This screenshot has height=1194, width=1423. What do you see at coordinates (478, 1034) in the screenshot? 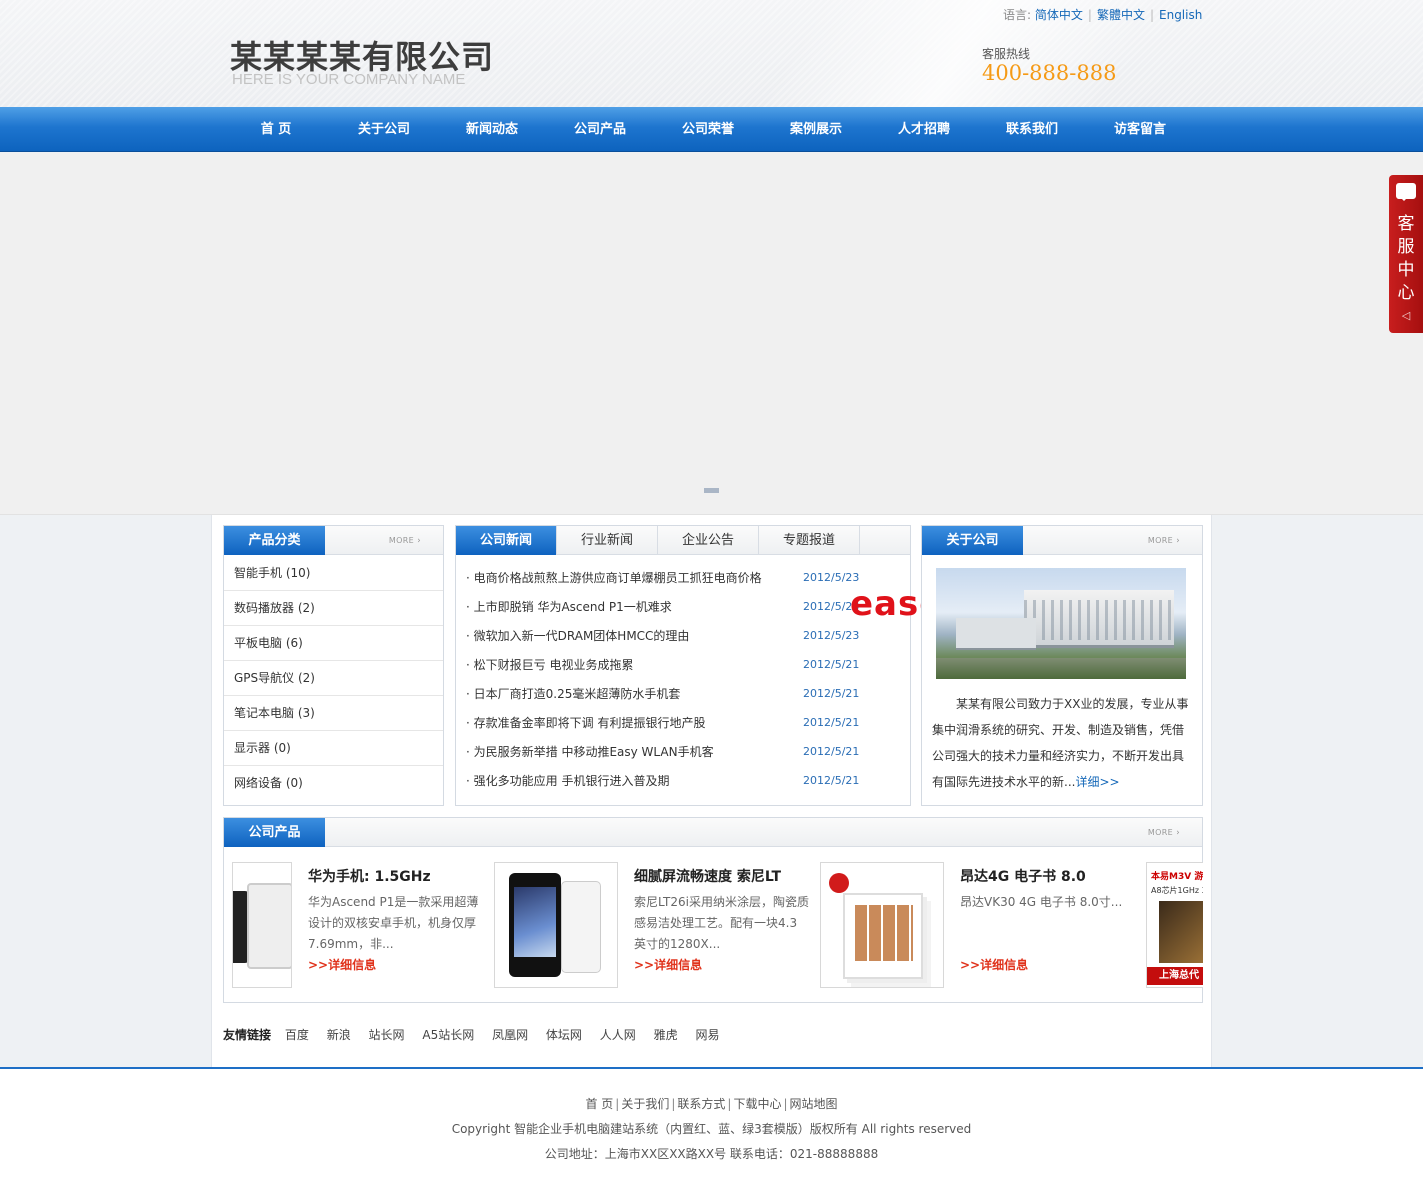
I see `friend-links: 友情链接 百度 新浪 站长网 A5站长网 凤凰网 体坛网 人人网 雅虎 网易` at bounding box center [478, 1034].